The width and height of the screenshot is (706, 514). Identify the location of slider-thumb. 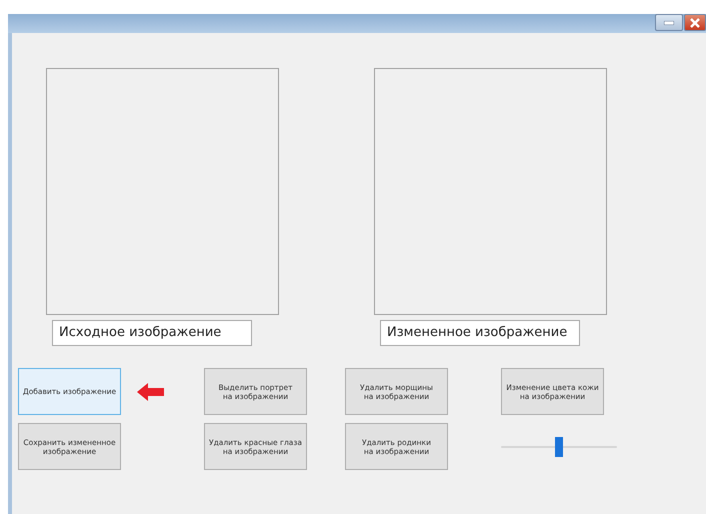
(559, 446).